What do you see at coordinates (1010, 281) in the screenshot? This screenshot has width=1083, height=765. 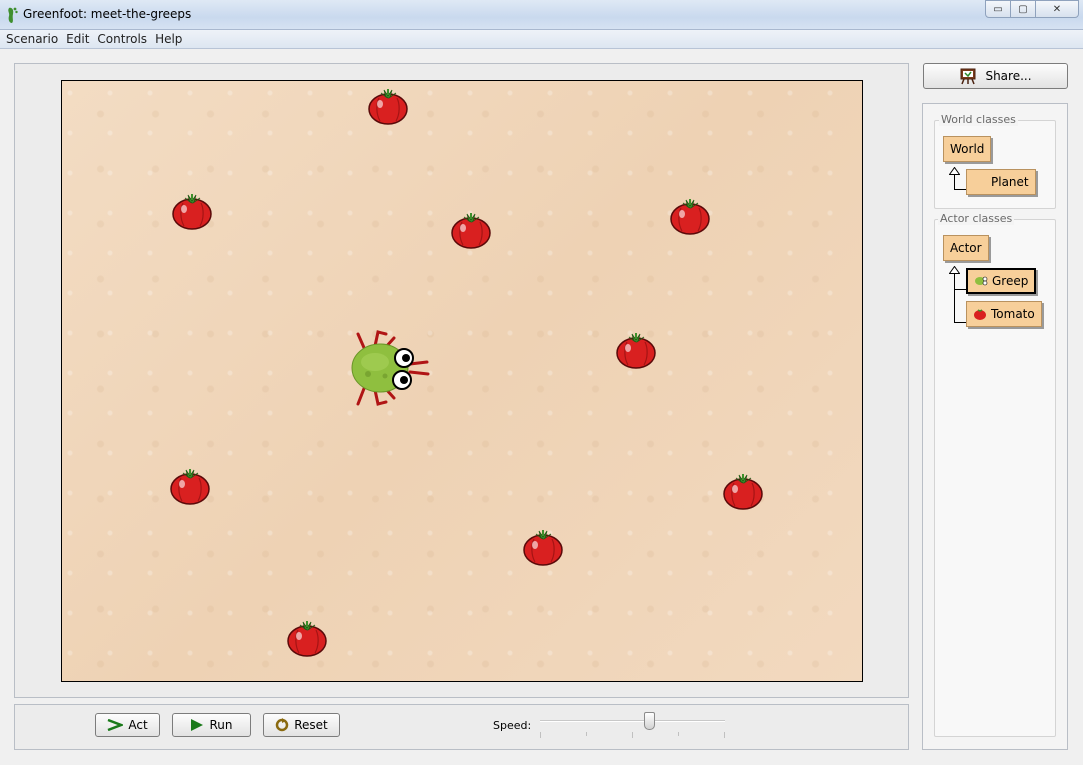 I see `class-greep-label: Greep` at bounding box center [1010, 281].